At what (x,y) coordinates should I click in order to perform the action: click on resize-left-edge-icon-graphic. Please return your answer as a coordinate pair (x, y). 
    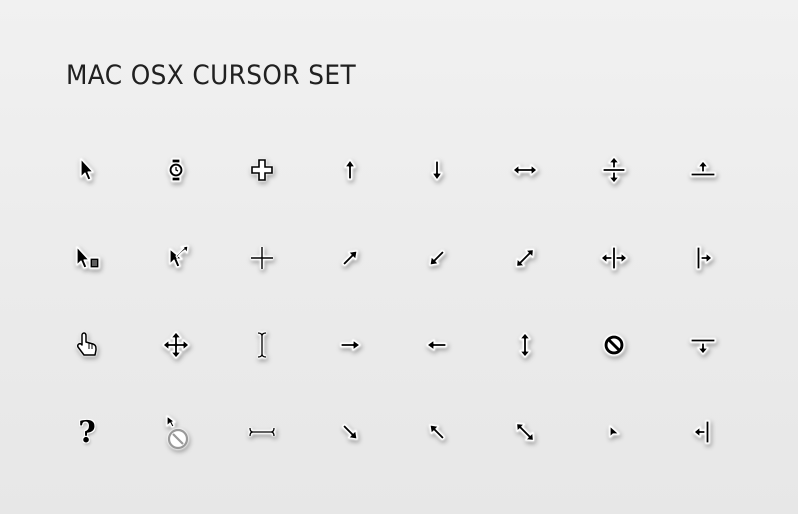
    Looking at the image, I should click on (701, 432).